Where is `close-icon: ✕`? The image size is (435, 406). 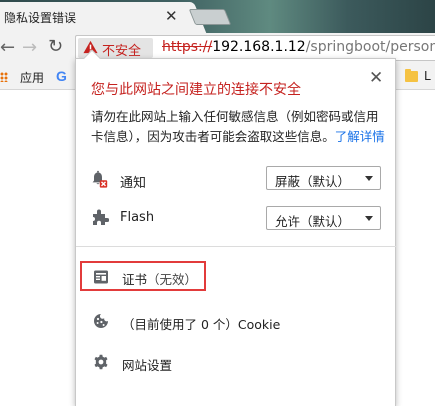 close-icon: ✕ is located at coordinates (376, 78).